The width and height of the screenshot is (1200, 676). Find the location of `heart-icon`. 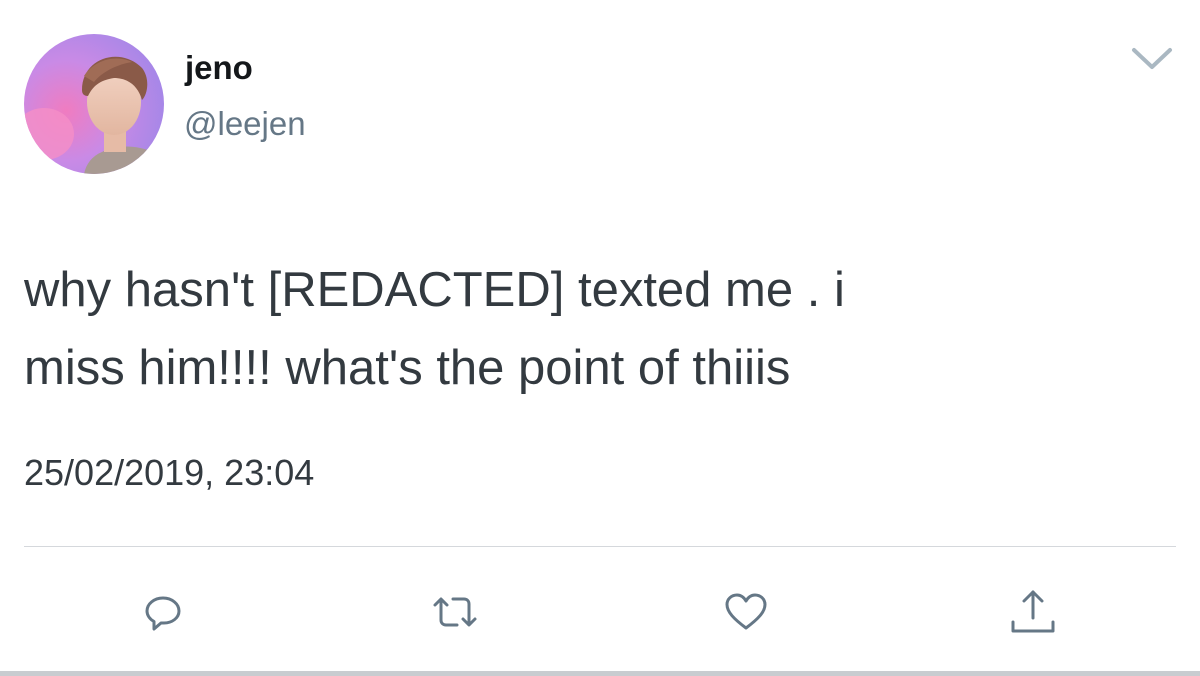

heart-icon is located at coordinates (746, 611).